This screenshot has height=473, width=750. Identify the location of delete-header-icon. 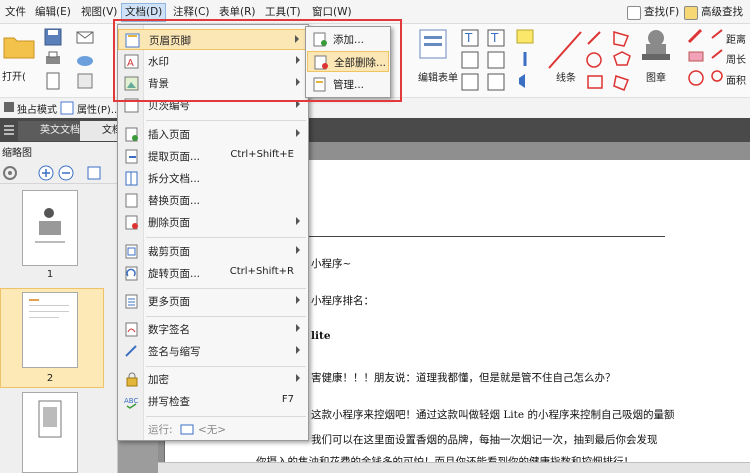
(321, 62).